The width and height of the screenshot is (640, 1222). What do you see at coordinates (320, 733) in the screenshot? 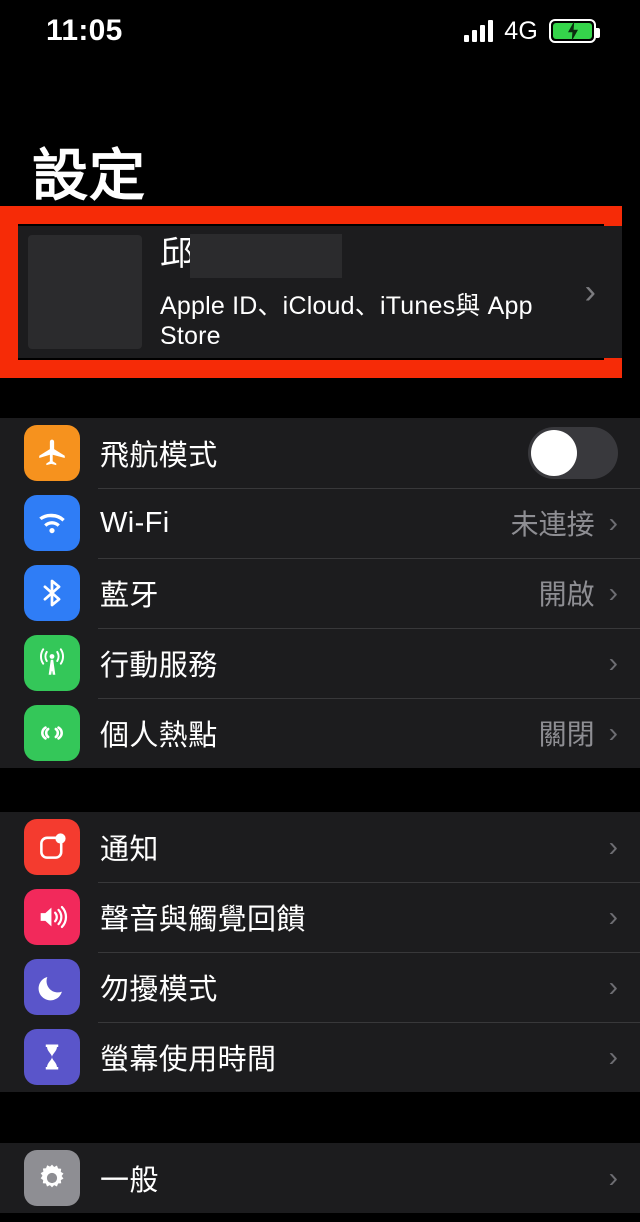
I see `row-personal-hotspot: 個人熱點 關閉 ›` at bounding box center [320, 733].